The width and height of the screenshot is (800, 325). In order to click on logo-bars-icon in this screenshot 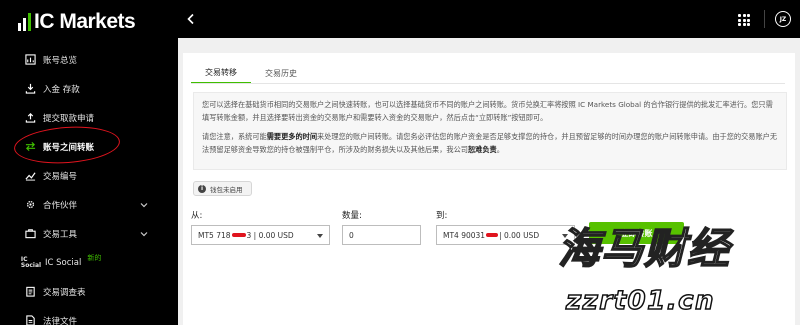, I will do `click(24, 22)`.